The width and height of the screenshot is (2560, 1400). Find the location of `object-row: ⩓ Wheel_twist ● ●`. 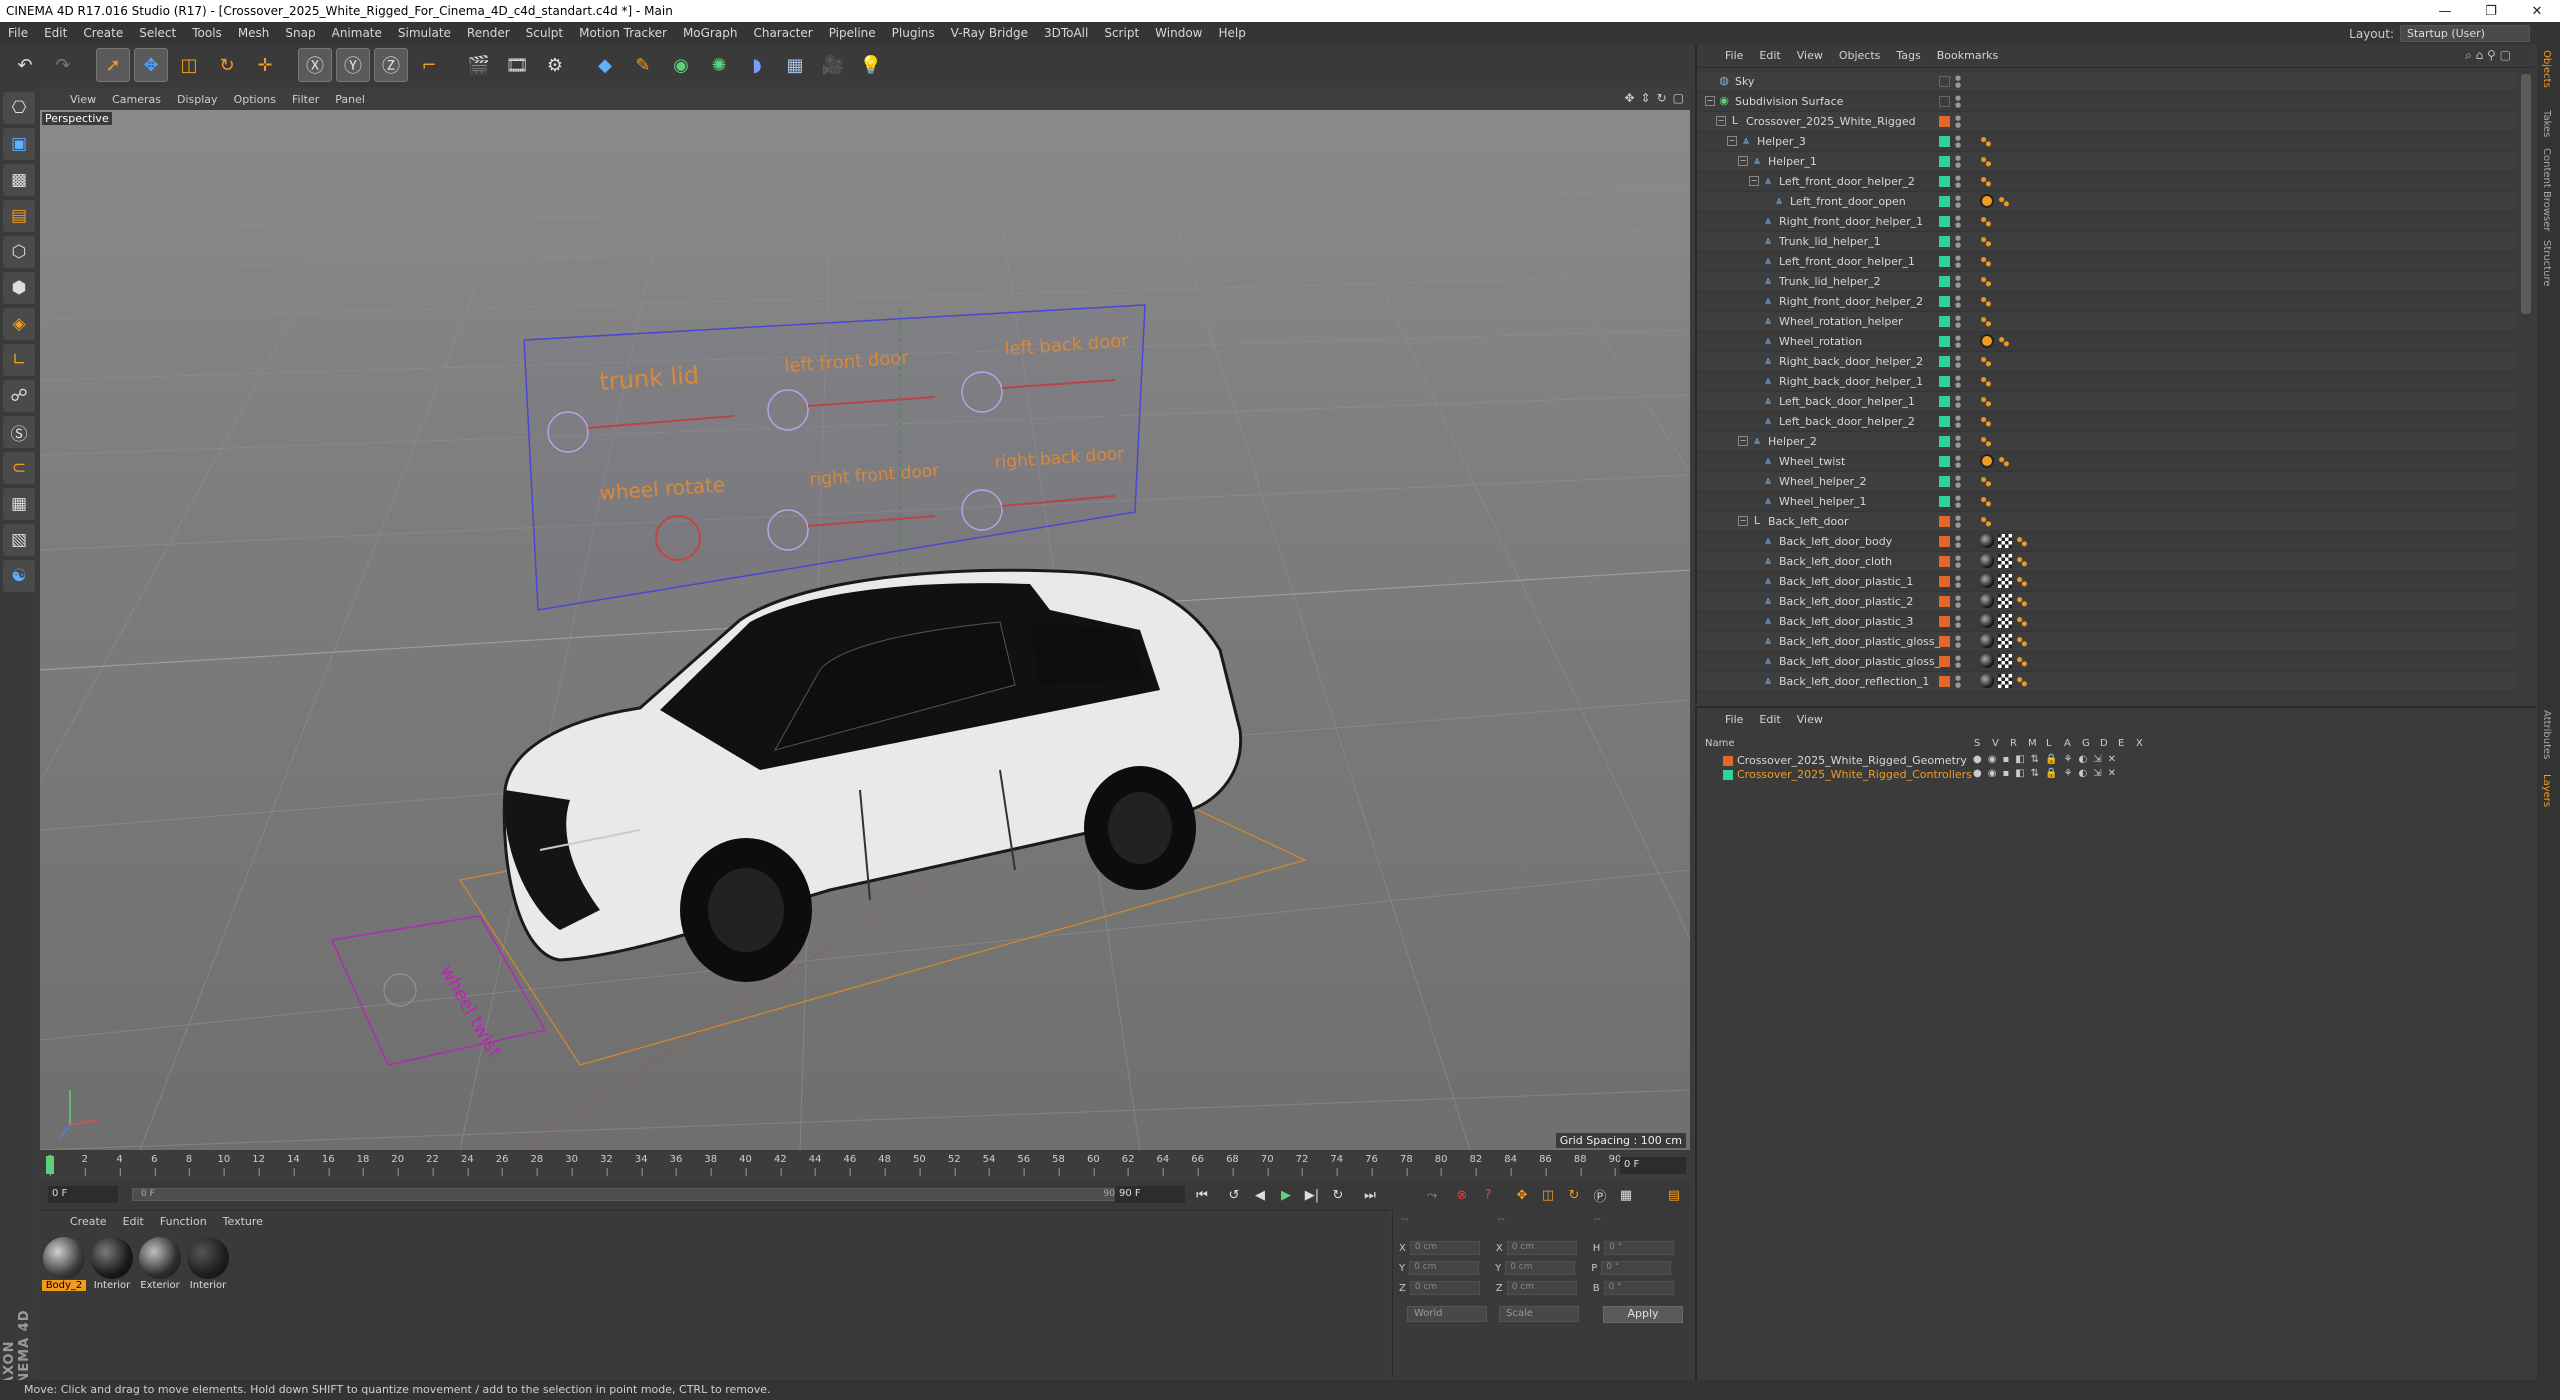

object-row: ⩓ Wheel_twist ● ● is located at coordinates (2107, 462).